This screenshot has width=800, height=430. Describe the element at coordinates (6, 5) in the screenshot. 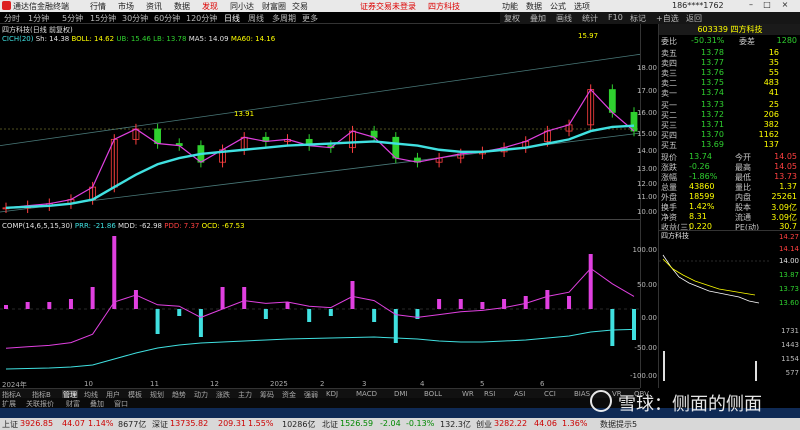

I see `app-logo` at that location.